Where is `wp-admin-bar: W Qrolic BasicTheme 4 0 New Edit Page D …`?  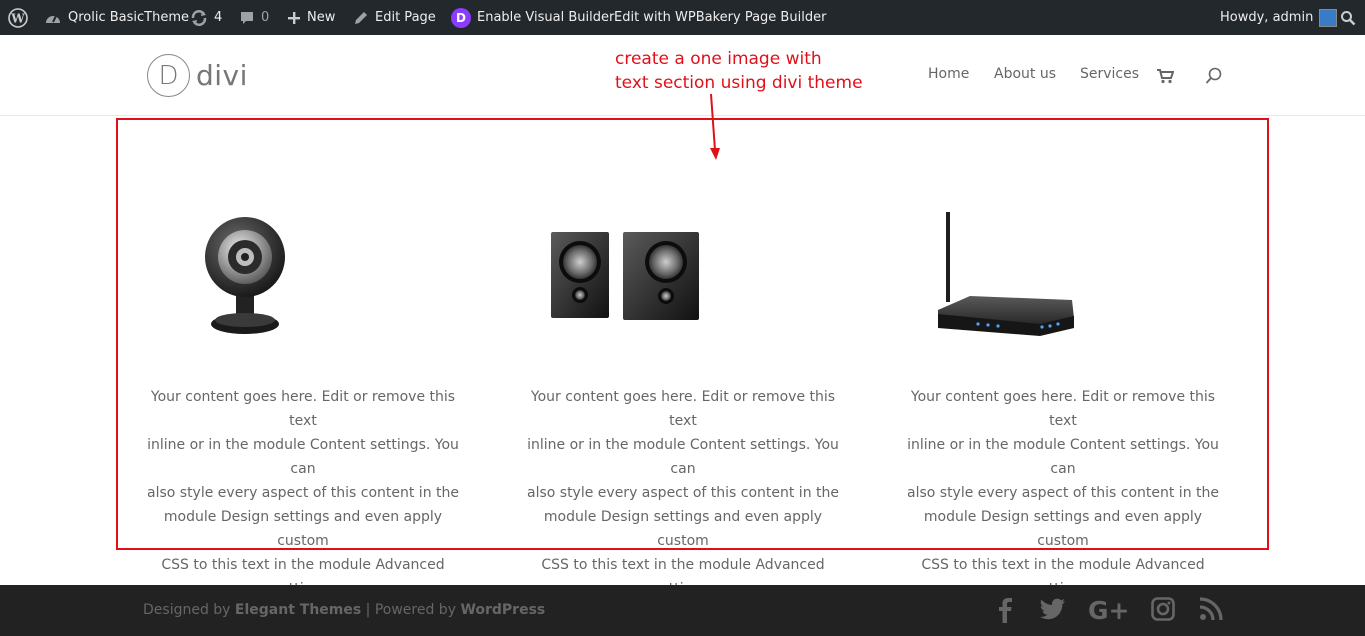
wp-admin-bar: W Qrolic BasicTheme 4 0 New Edit Page D … is located at coordinates (682, 17).